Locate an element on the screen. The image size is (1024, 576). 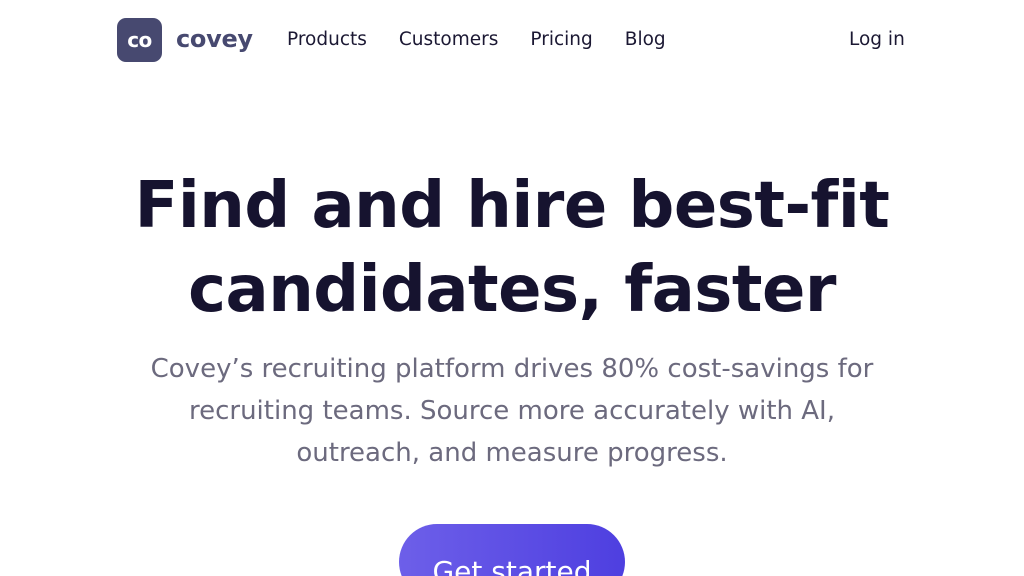
nav-link-products: Products is located at coordinates (327, 40).